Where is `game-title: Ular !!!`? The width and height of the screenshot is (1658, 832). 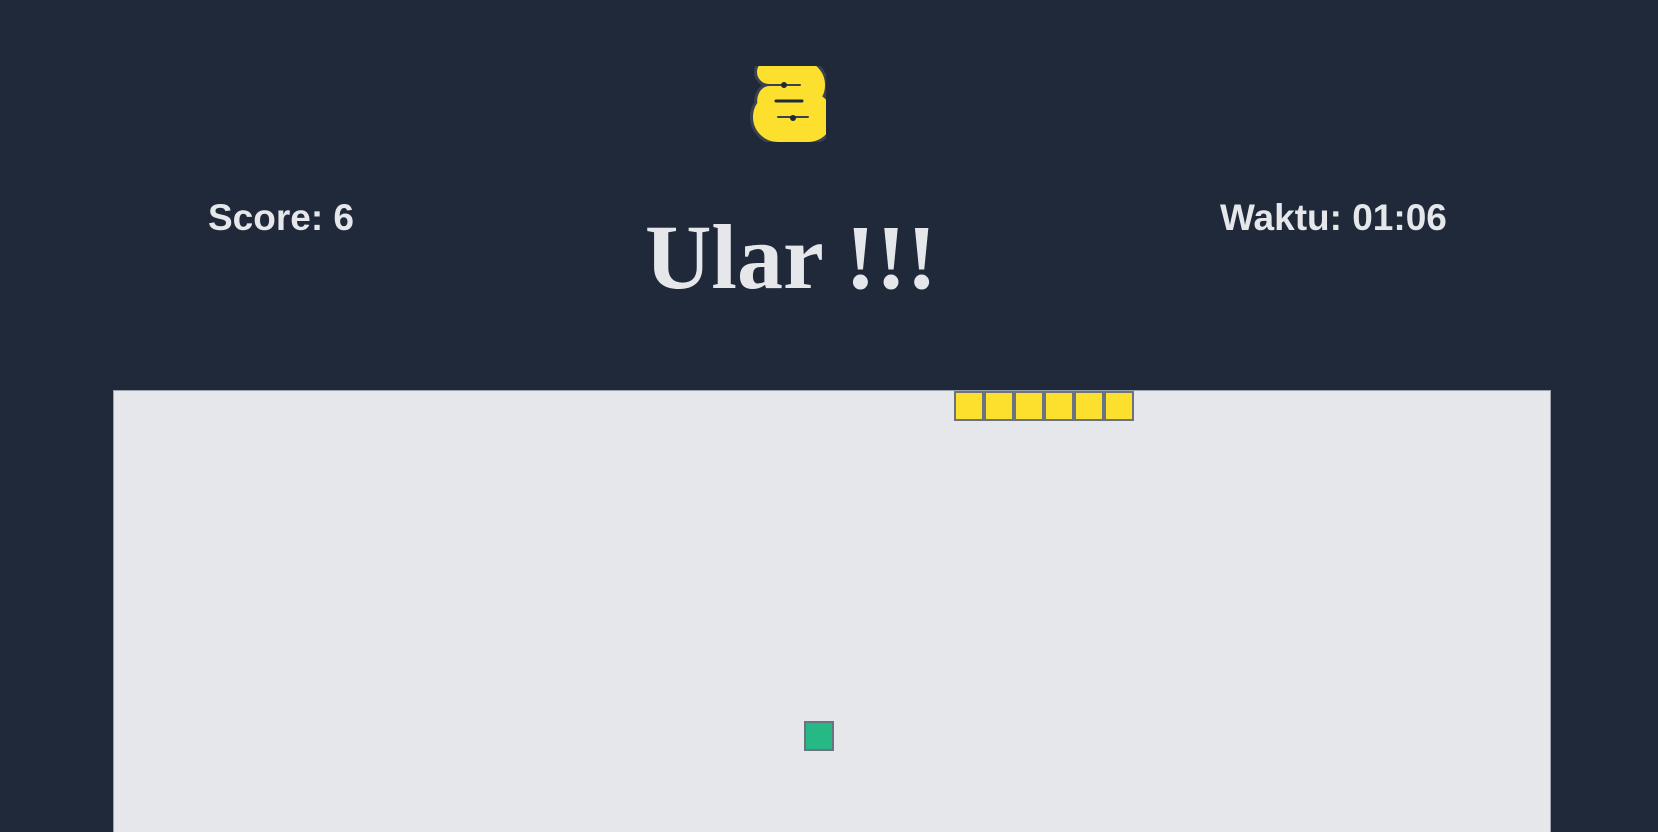 game-title: Ular !!! is located at coordinates (791, 257).